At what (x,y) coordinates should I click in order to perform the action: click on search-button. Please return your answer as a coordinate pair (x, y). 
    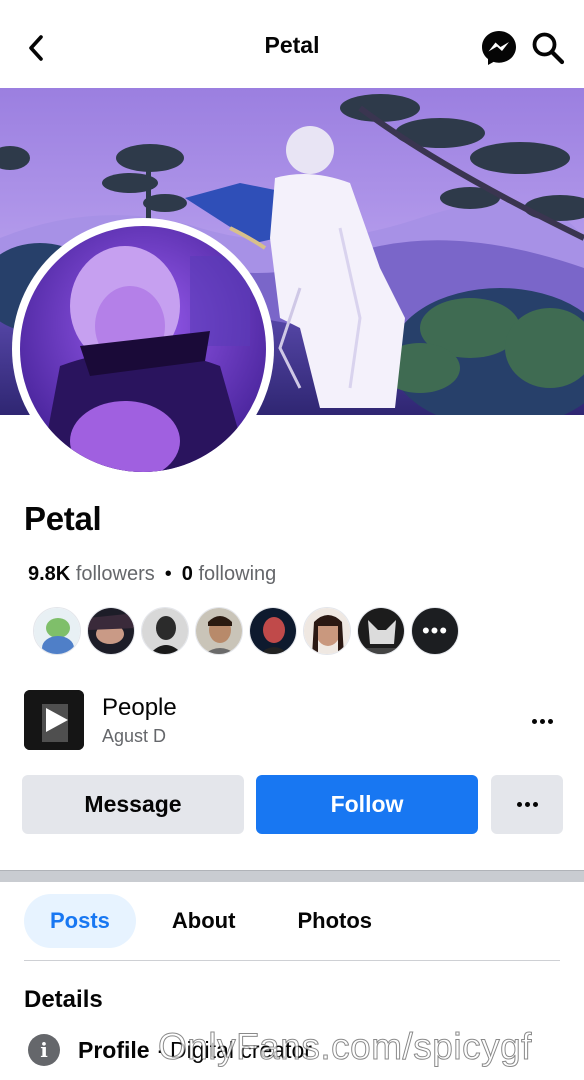
    Looking at the image, I should click on (548, 48).